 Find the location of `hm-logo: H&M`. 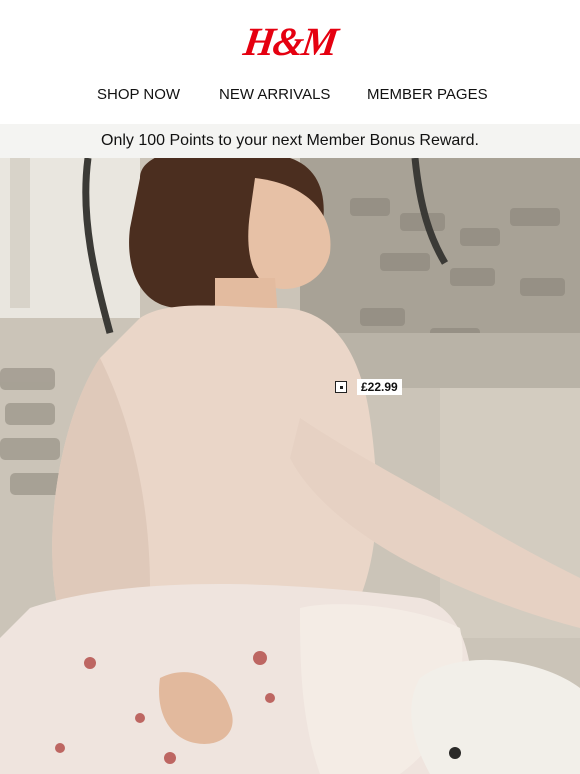

hm-logo: H&M is located at coordinates (290, 41).